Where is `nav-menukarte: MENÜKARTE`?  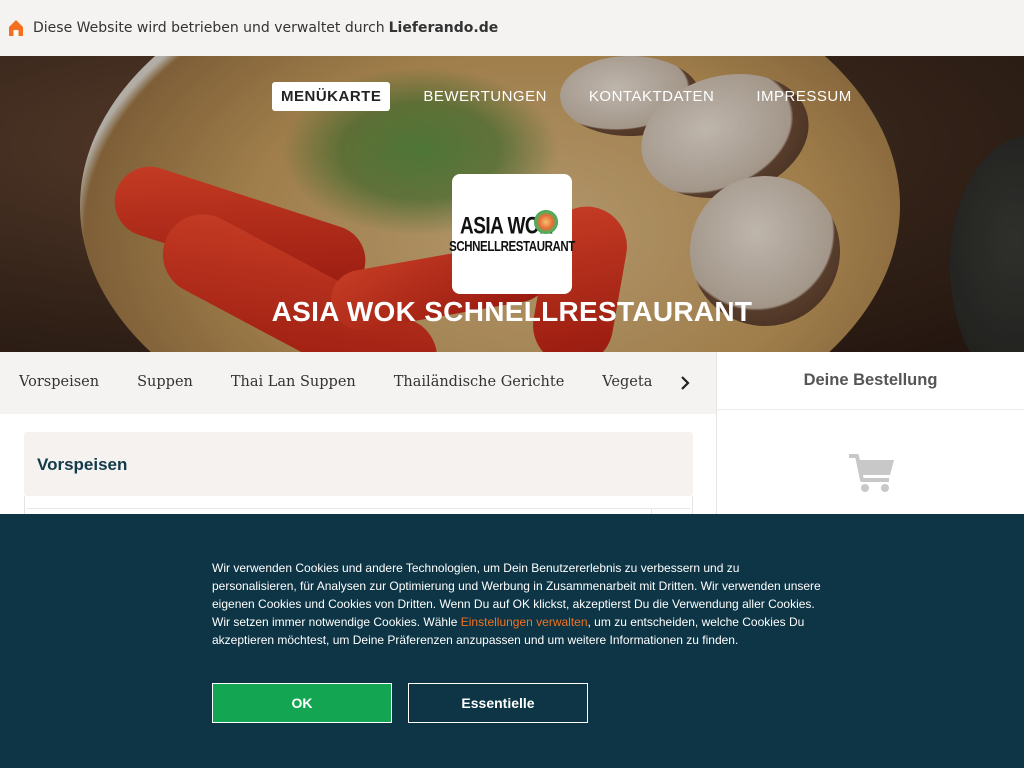
nav-menukarte: MENÜKARTE is located at coordinates (331, 96).